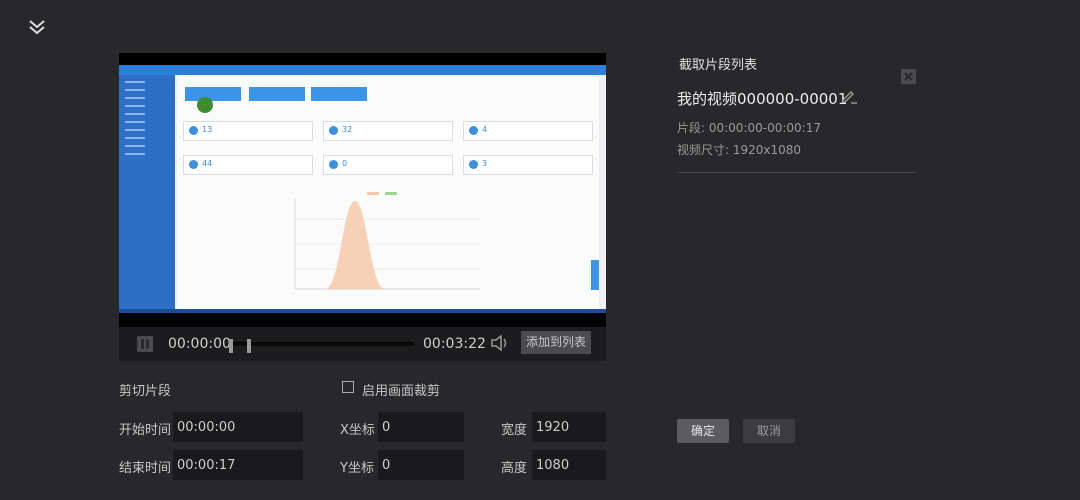 The image size is (1080, 500). I want to click on clip-item-size: 视频尺寸: 1920x1080, so click(739, 150).